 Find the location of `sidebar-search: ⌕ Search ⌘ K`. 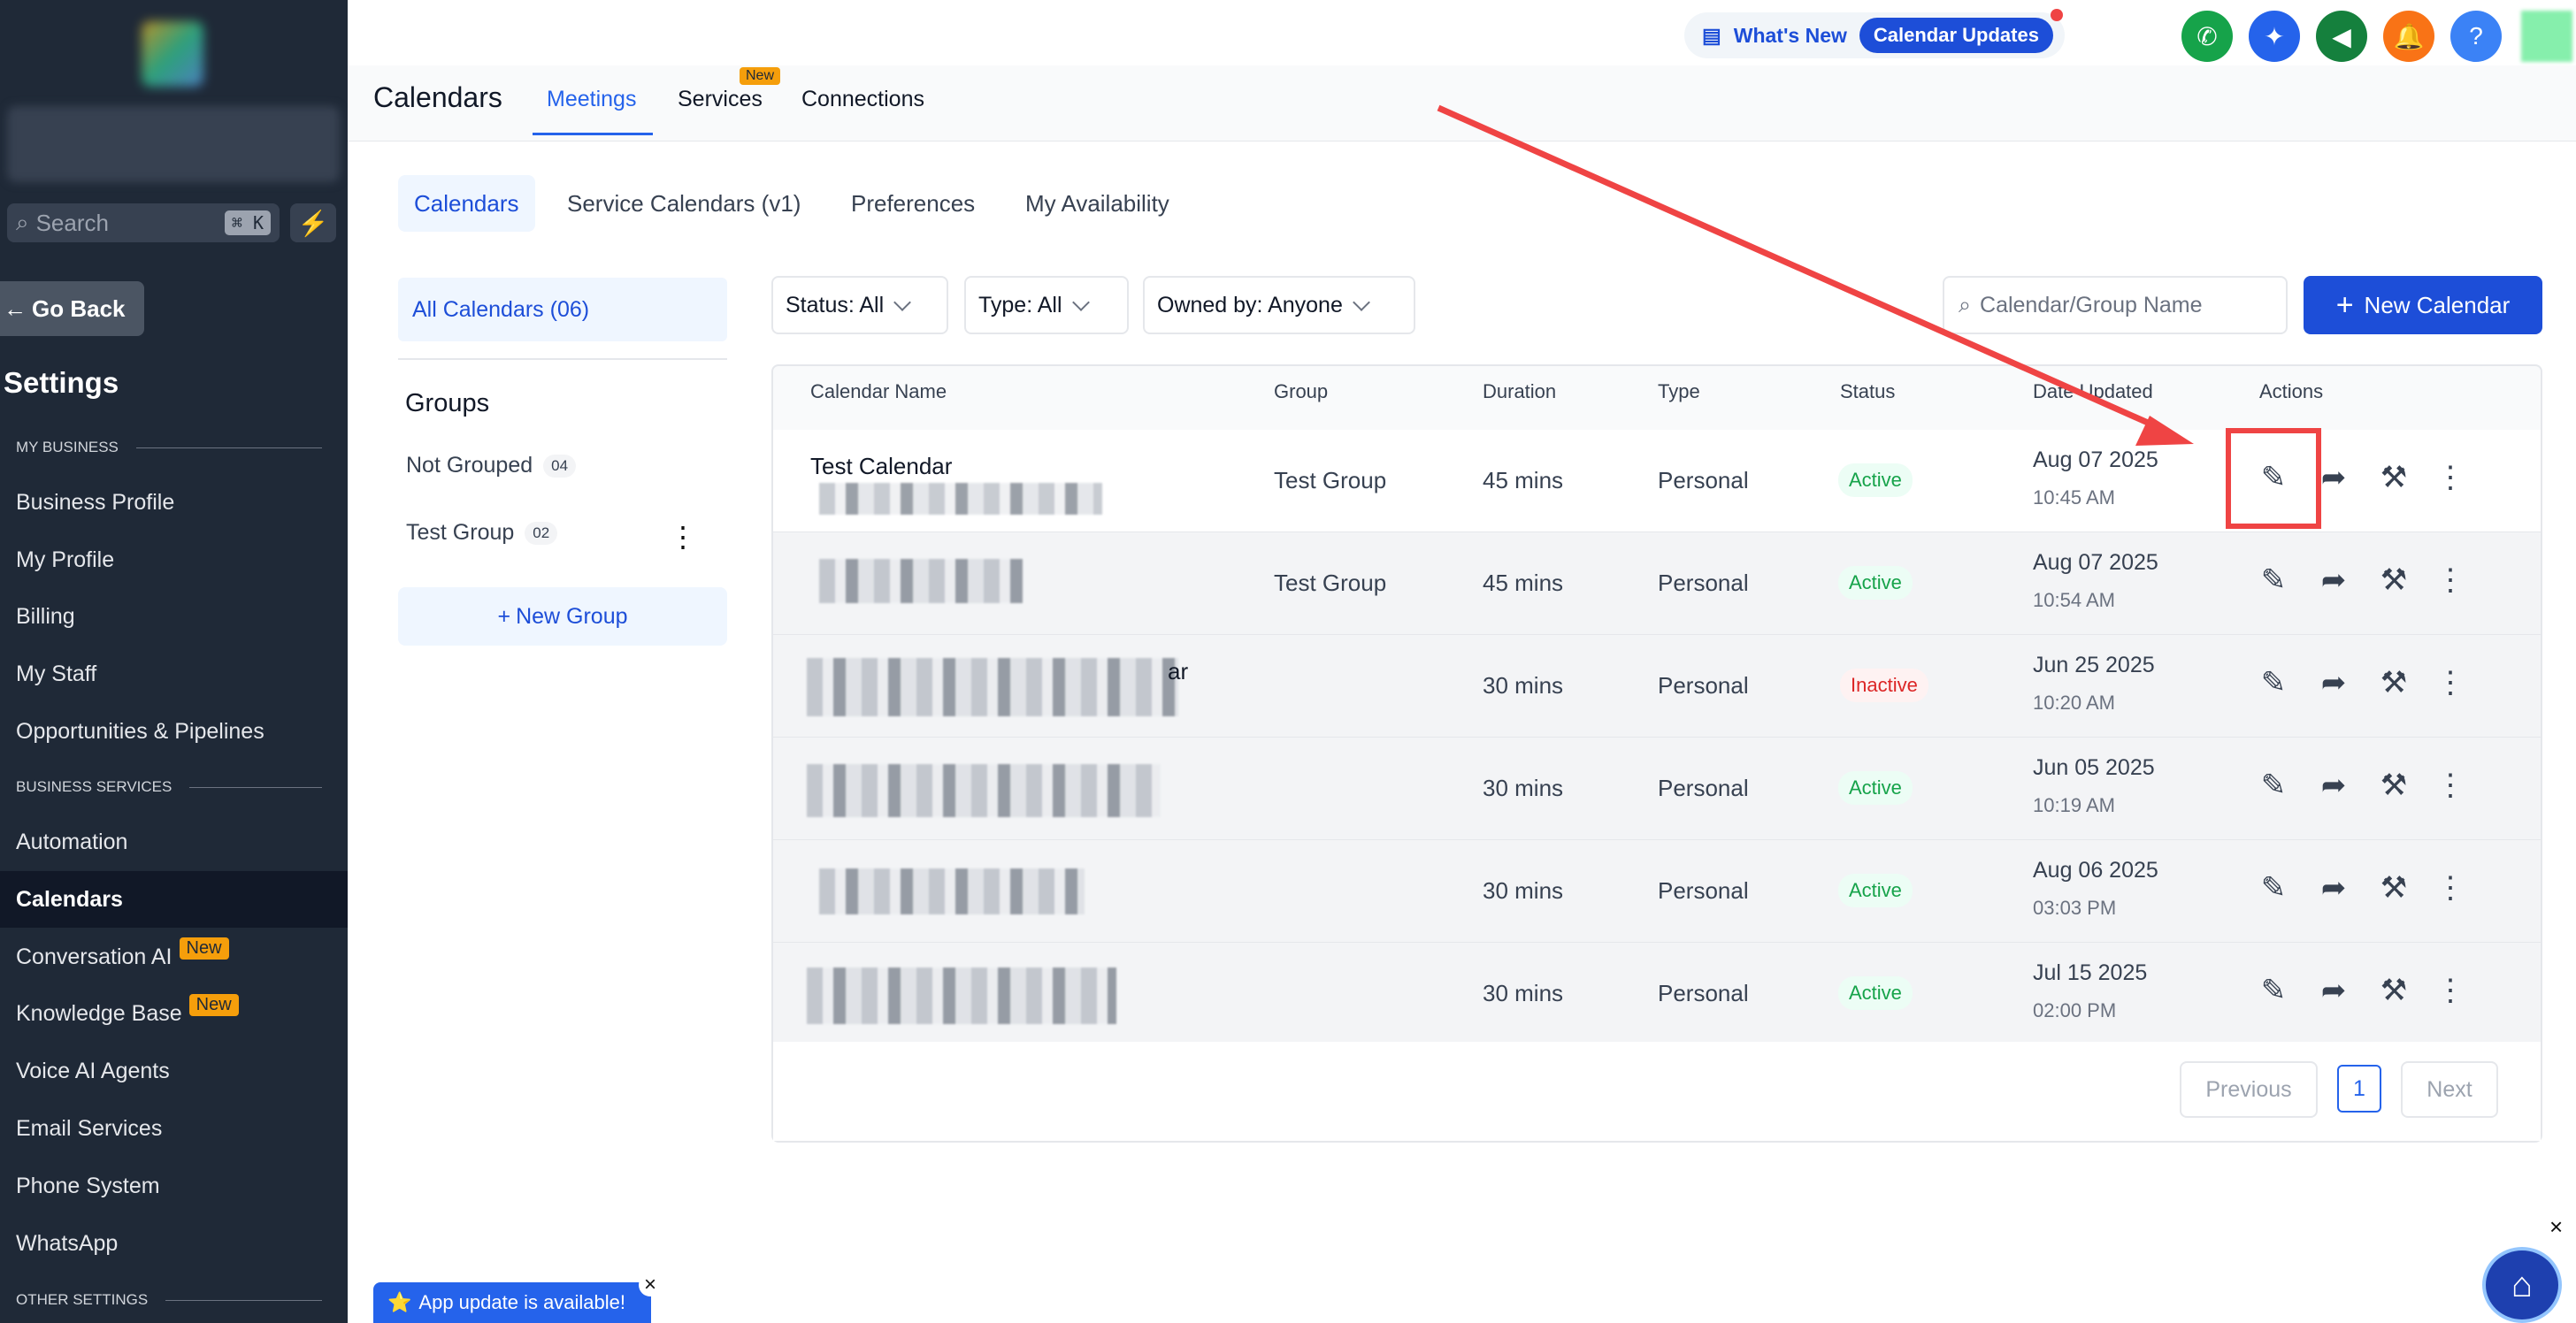

sidebar-search: ⌕ Search ⌘ K is located at coordinates (143, 223).